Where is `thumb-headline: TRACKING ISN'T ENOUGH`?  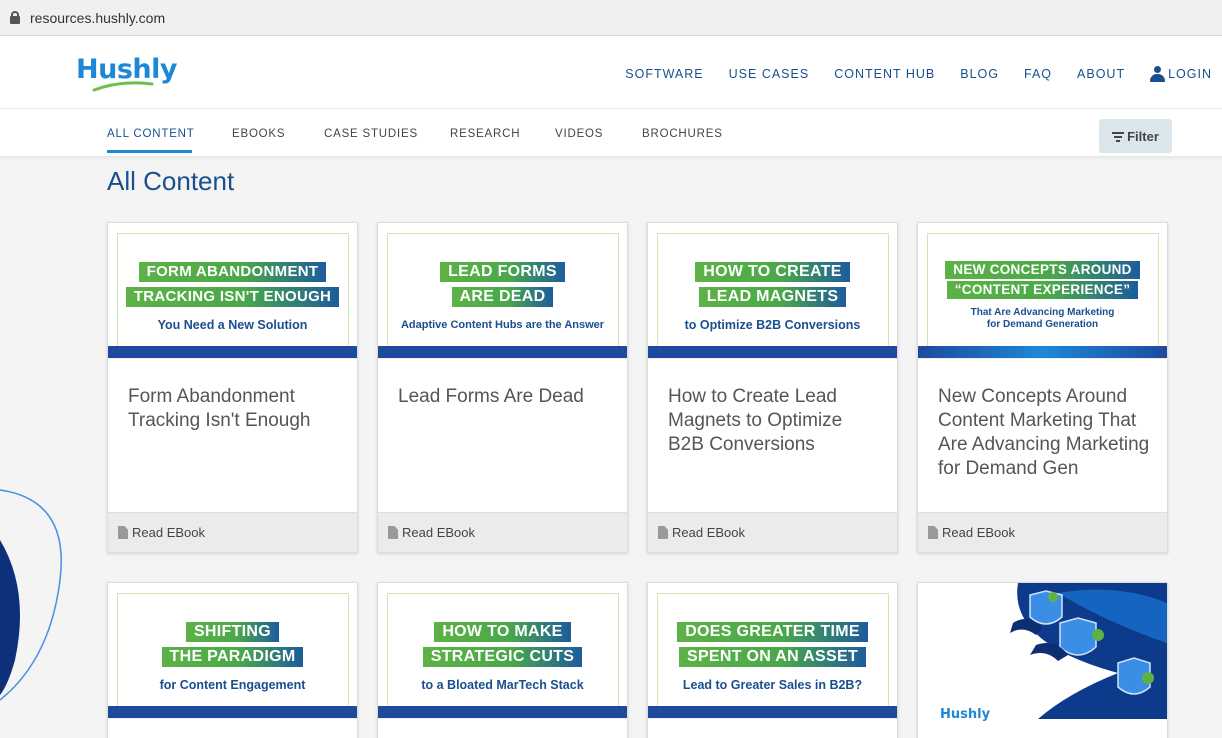 thumb-headline: TRACKING ISN'T ENOUGH is located at coordinates (232, 297).